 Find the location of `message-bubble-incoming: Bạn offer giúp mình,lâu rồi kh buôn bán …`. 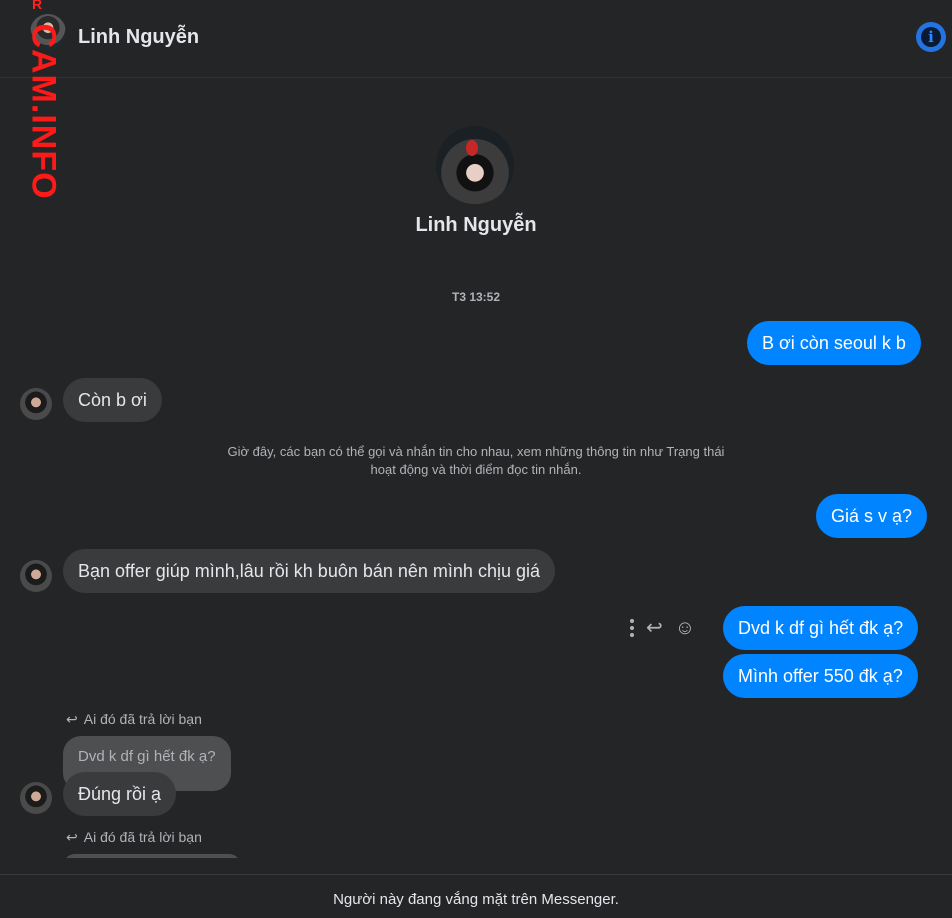

message-bubble-incoming: Bạn offer giúp mình,lâu rồi kh buôn bán … is located at coordinates (309, 571).